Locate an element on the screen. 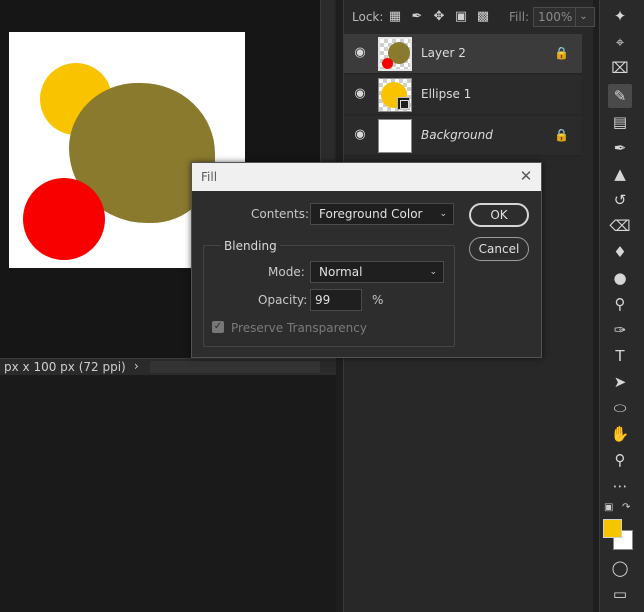 The height and width of the screenshot is (612, 644). mode-select: Normal ⌄ is located at coordinates (377, 272).